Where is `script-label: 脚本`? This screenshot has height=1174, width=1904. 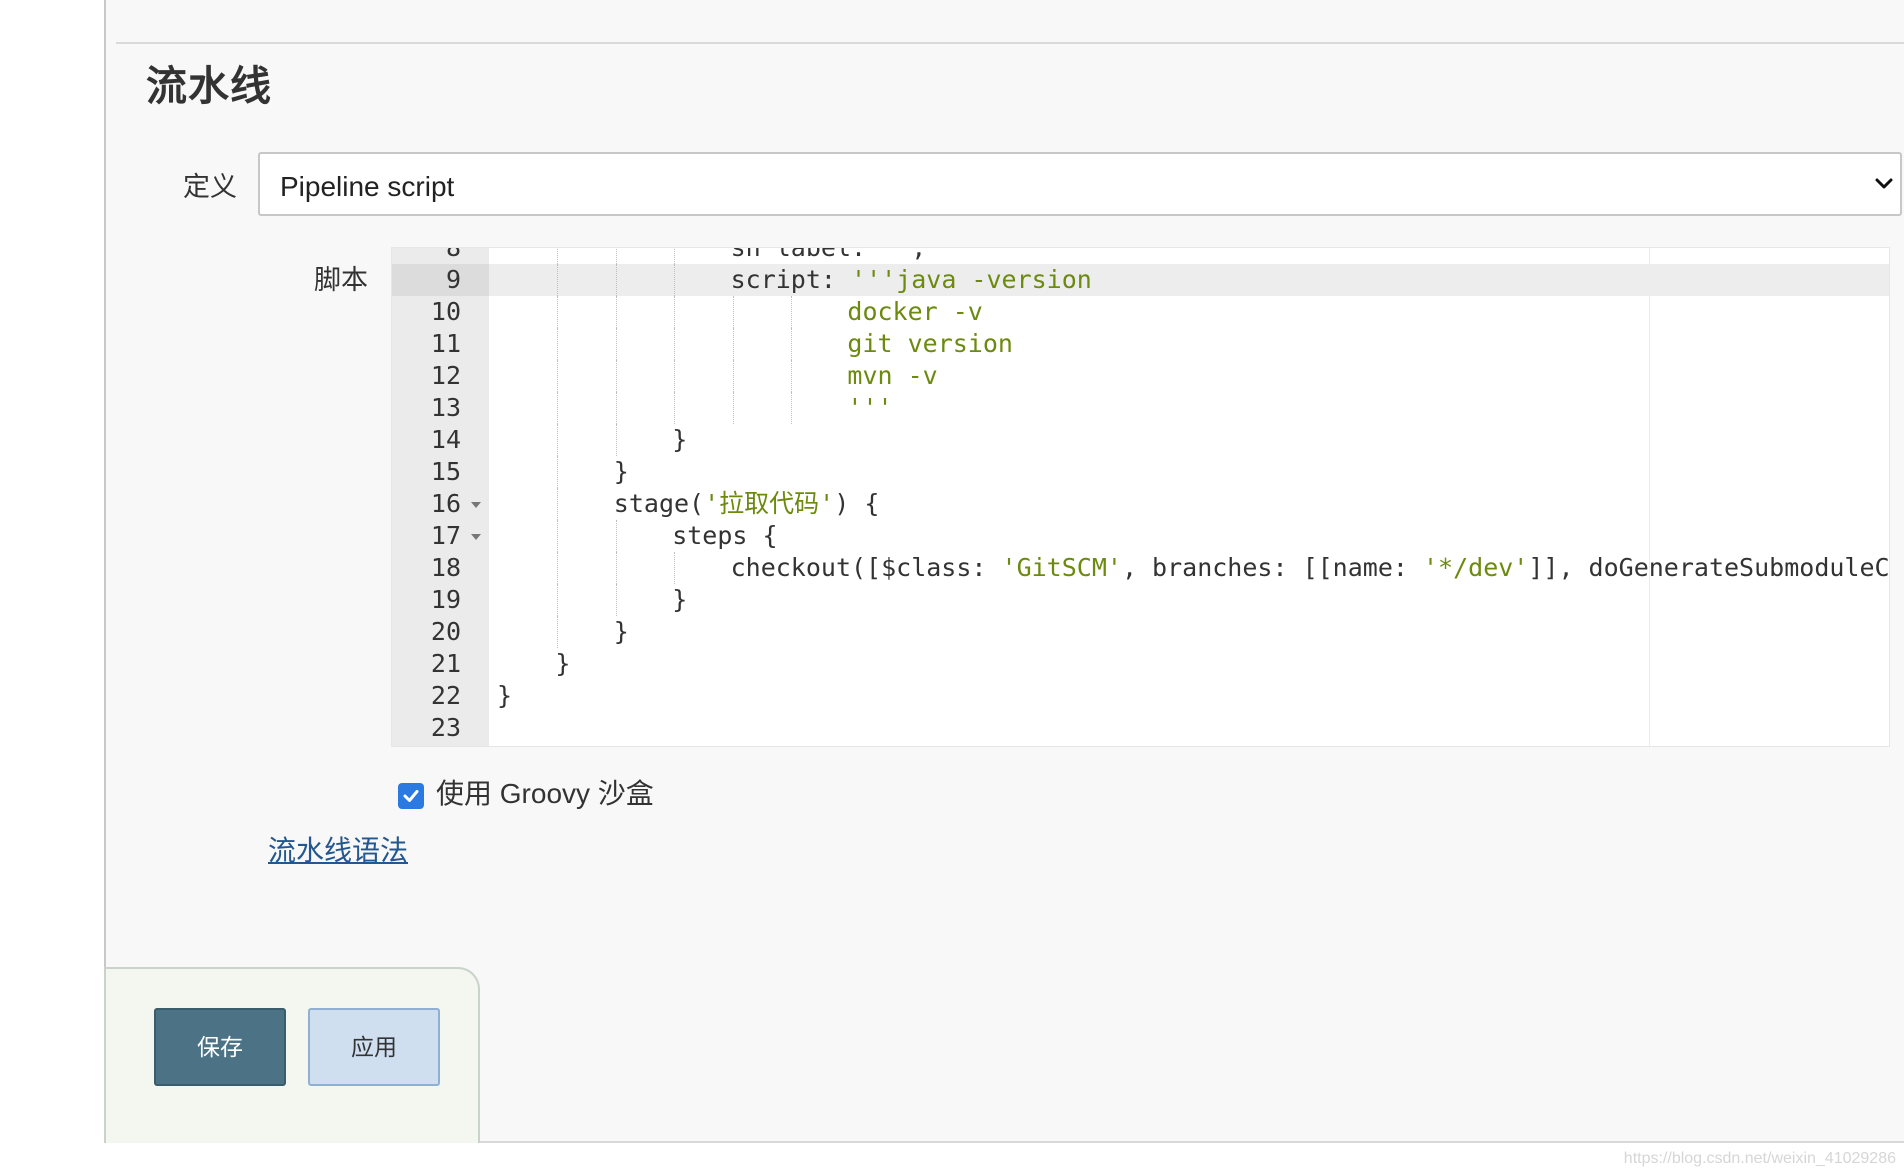
script-label: 脚本 is located at coordinates (341, 280).